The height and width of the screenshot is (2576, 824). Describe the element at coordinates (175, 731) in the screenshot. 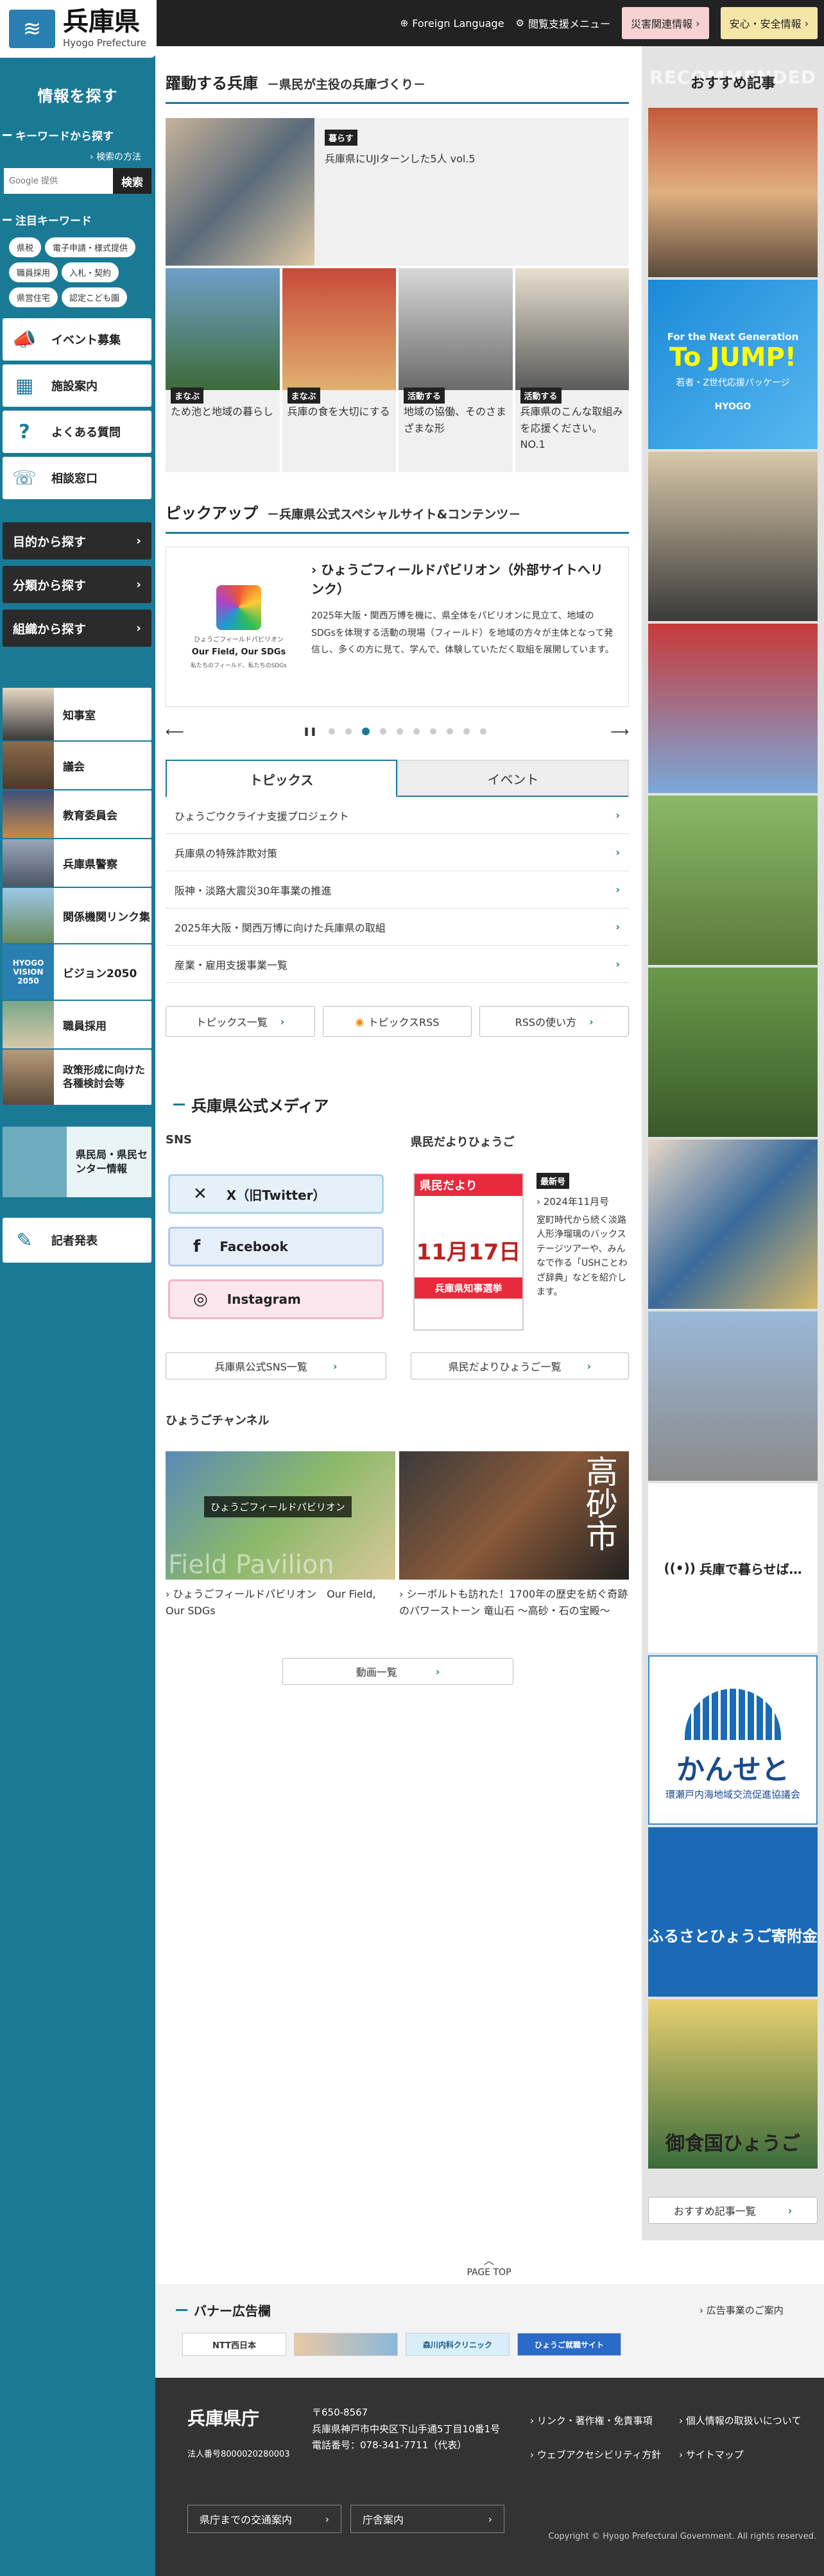

I see `carousel-prev-arrow: ⟵` at that location.